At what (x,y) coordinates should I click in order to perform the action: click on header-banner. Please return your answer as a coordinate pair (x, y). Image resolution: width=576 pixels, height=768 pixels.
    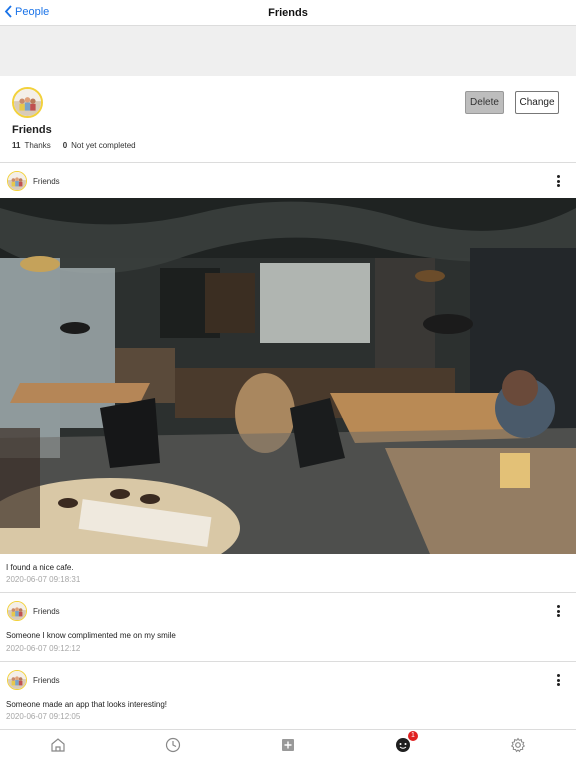
    Looking at the image, I should click on (288, 51).